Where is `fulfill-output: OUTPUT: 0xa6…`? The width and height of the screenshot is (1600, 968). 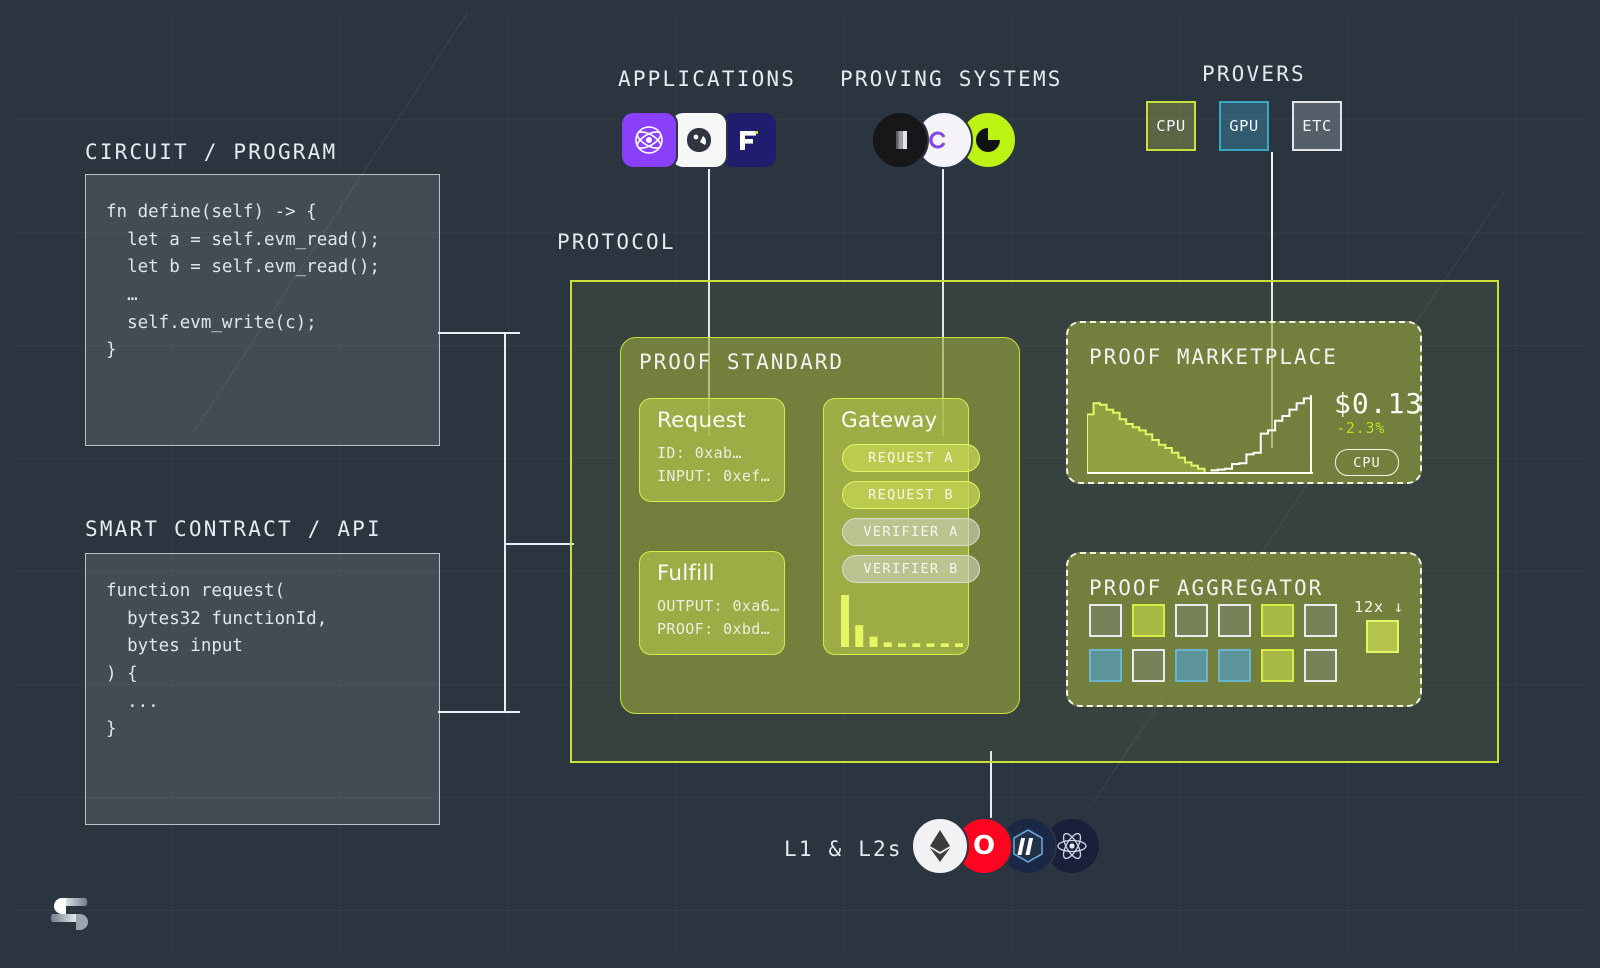 fulfill-output: OUTPUT: 0xa6… is located at coordinates (718, 606).